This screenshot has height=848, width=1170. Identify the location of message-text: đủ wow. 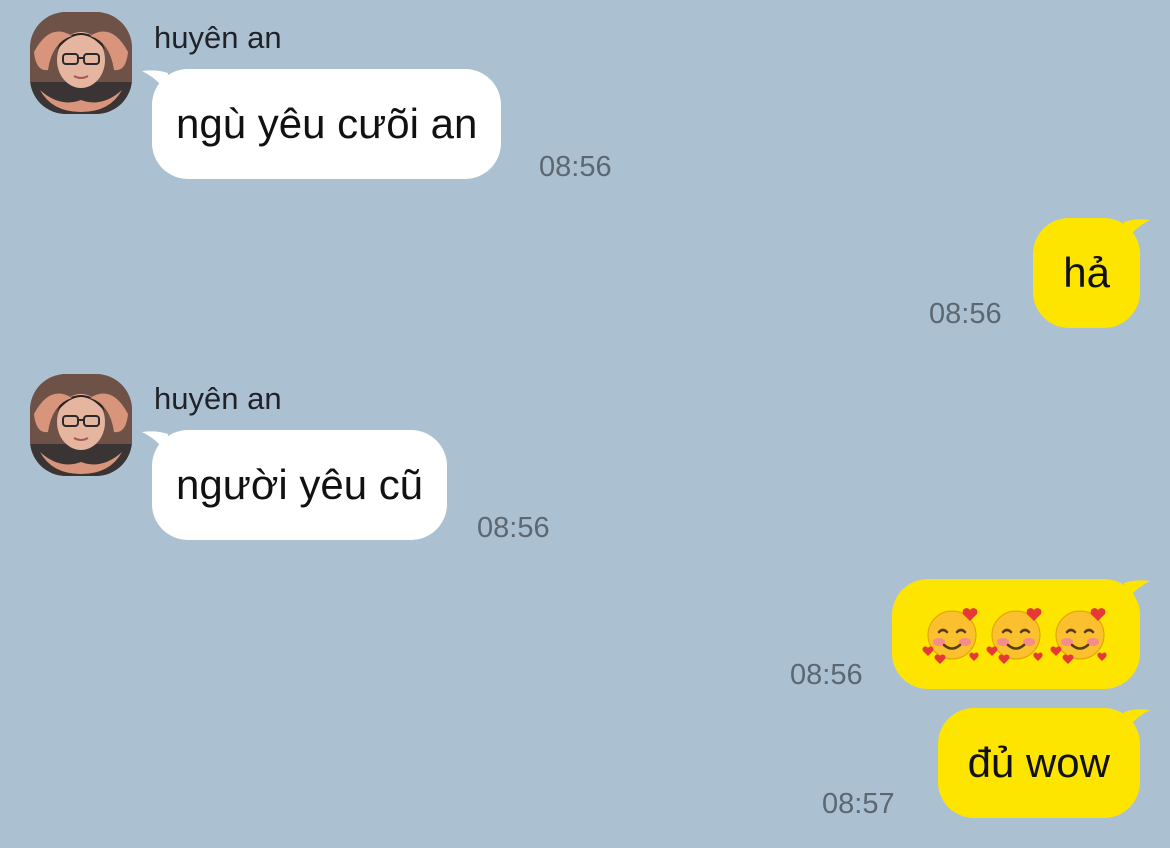
(1038, 762).